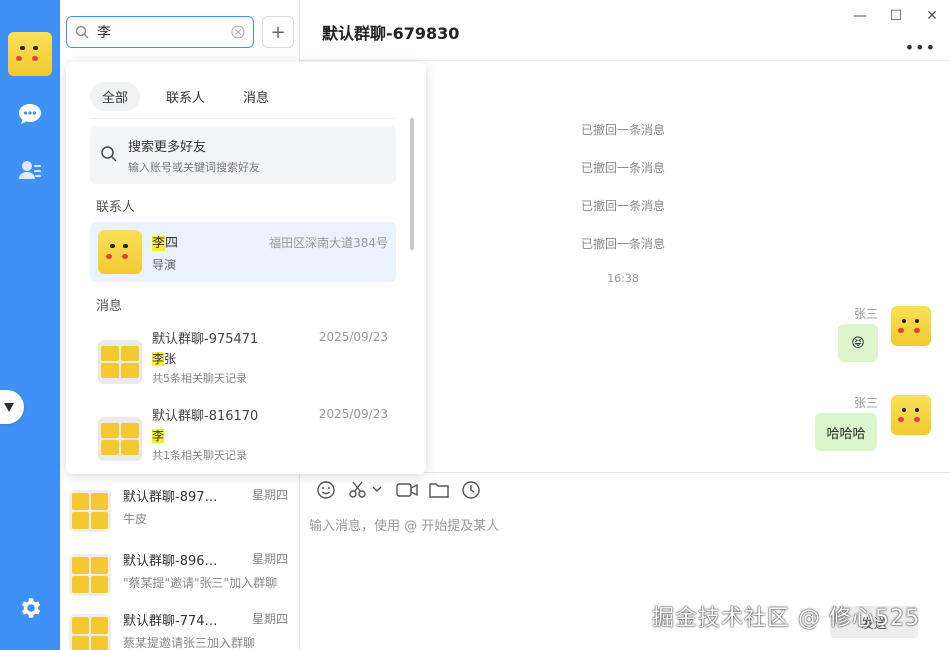 The width and height of the screenshot is (950, 650). Describe the element at coordinates (243, 439) in the screenshot. I see `message-result: 默认群聊-816170 2025/09/23 李 共1条相关聊天记录` at that location.